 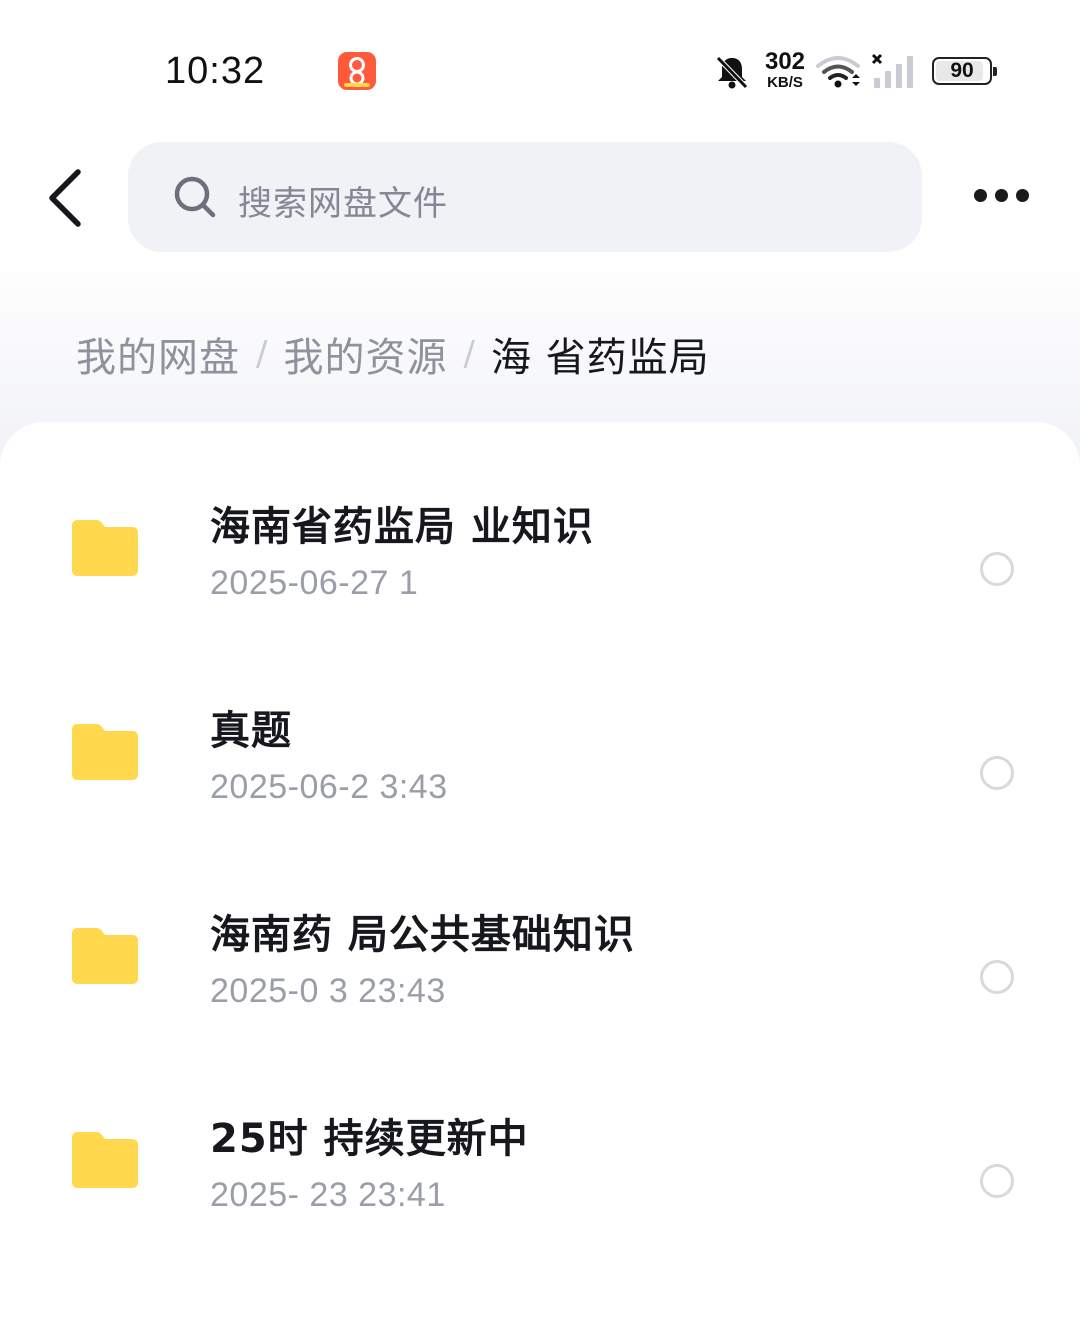 I want to click on search-input: 搜索网盘文件, so click(x=525, y=197).